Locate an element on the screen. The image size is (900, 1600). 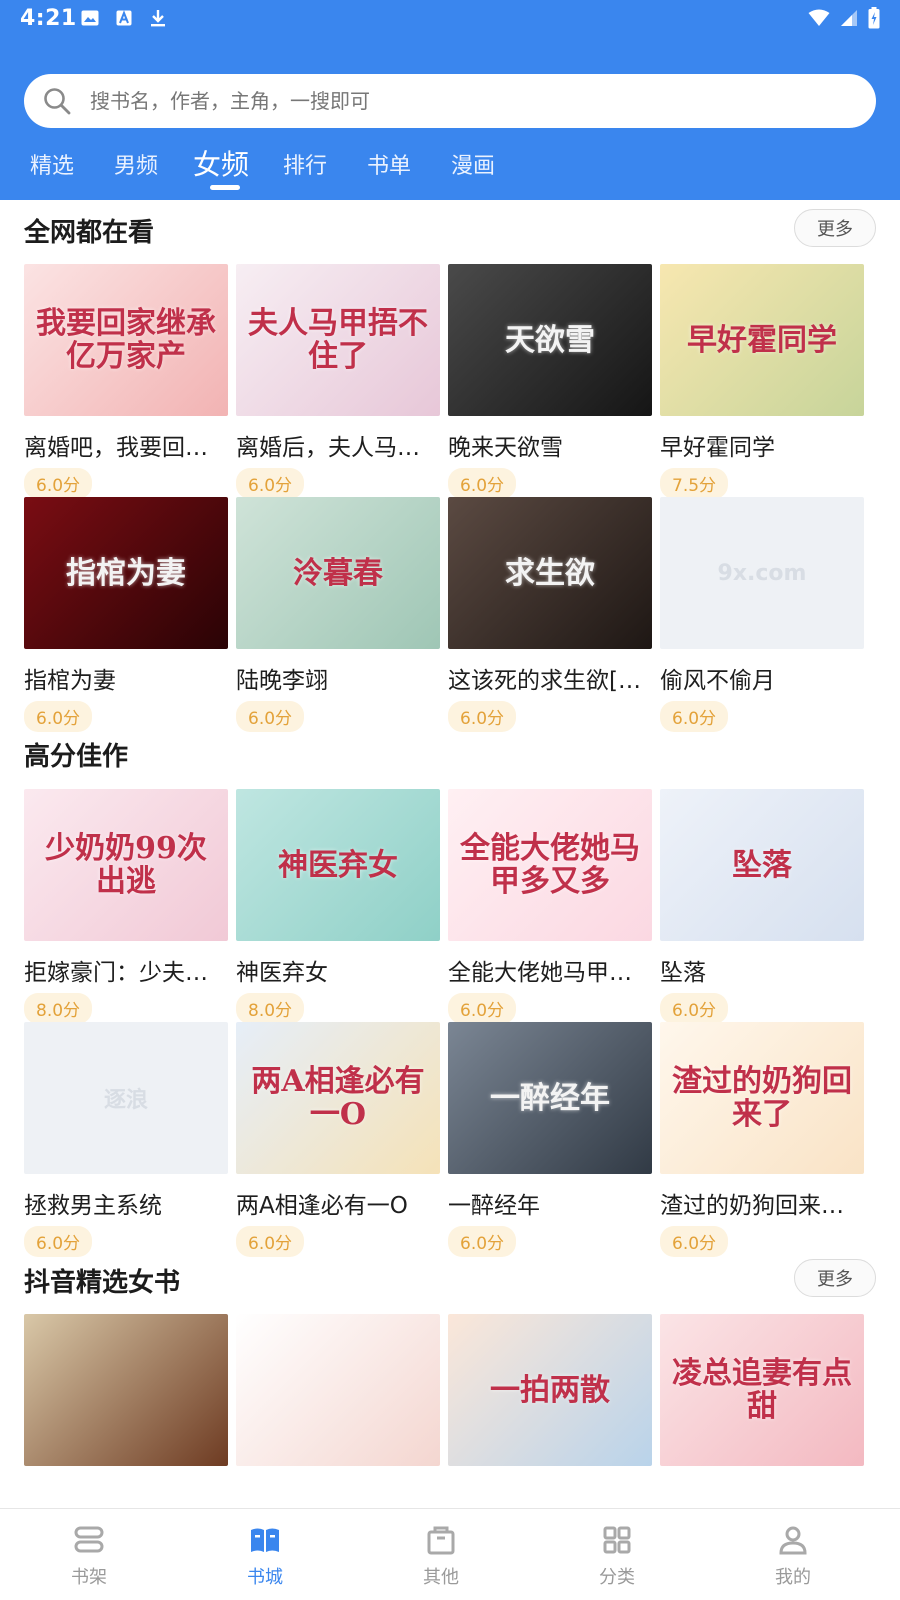
book-cover: 泠暮春 is located at coordinates (338, 573).